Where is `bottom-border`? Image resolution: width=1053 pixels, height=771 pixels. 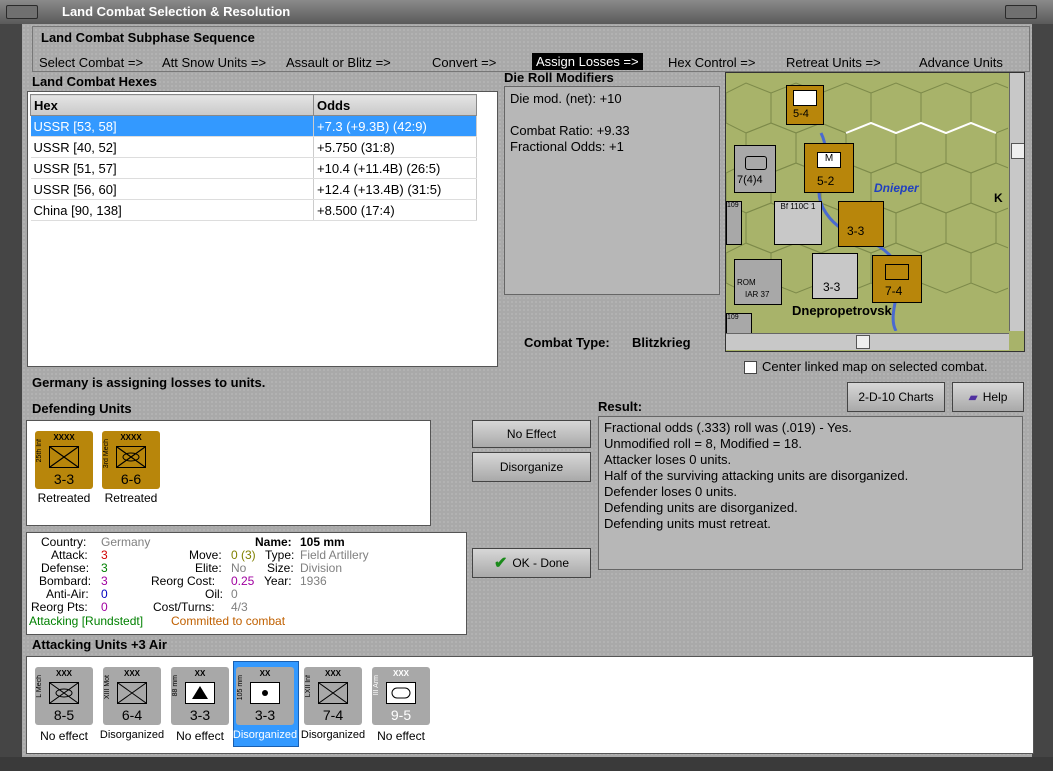
bottom-border is located at coordinates (526, 764).